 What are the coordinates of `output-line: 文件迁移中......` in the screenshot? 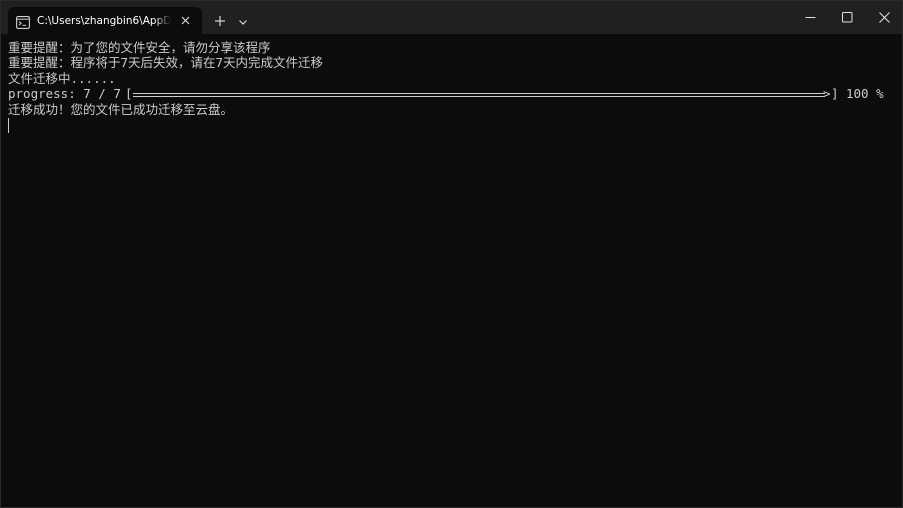 It's located at (62, 78).